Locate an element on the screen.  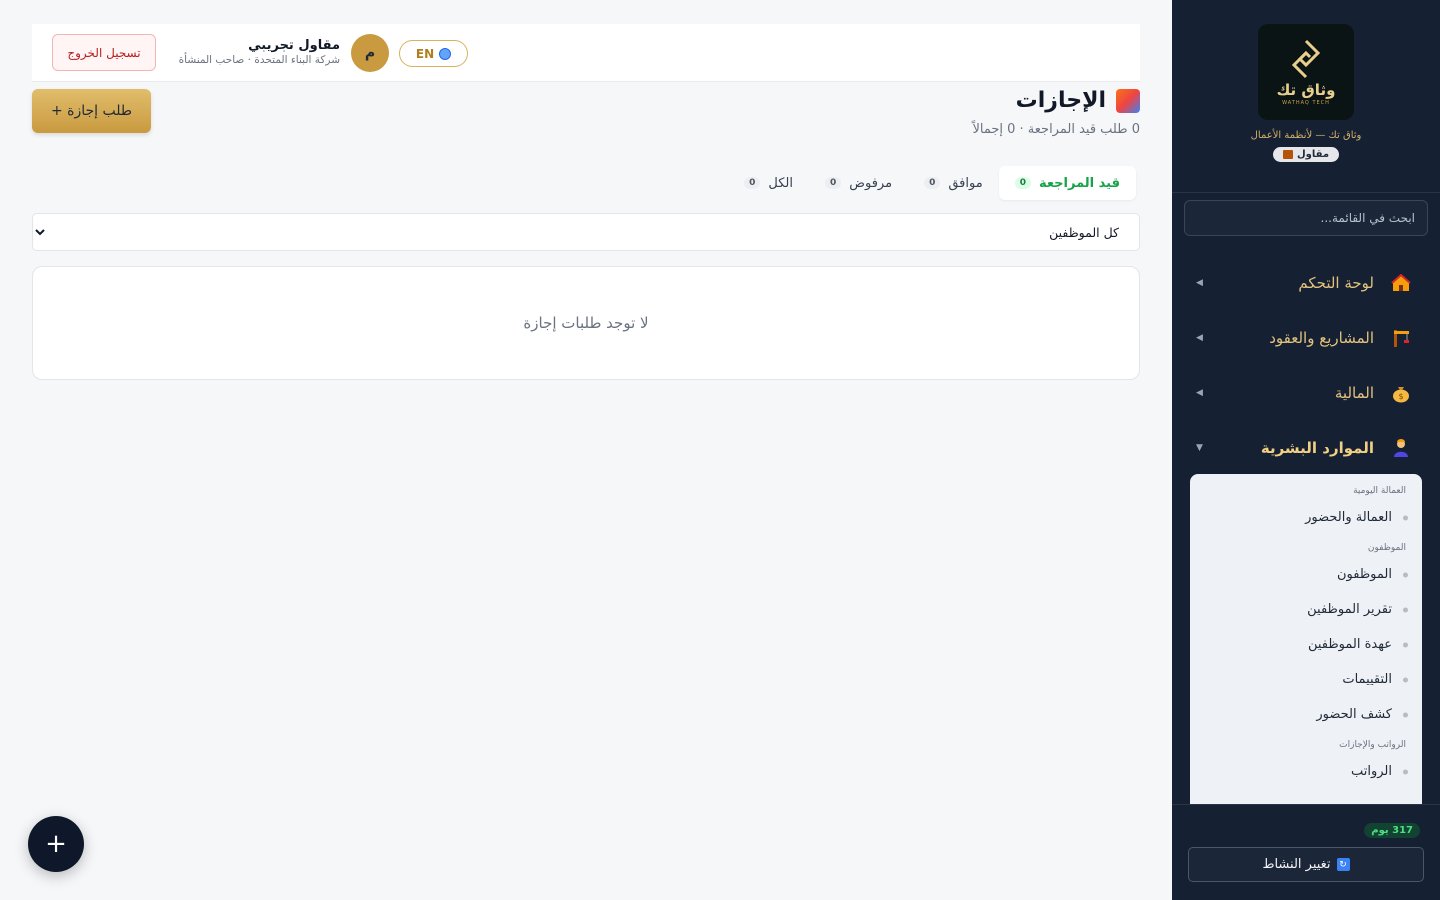
role-badge-label: مقاول is located at coordinates (1313, 154).